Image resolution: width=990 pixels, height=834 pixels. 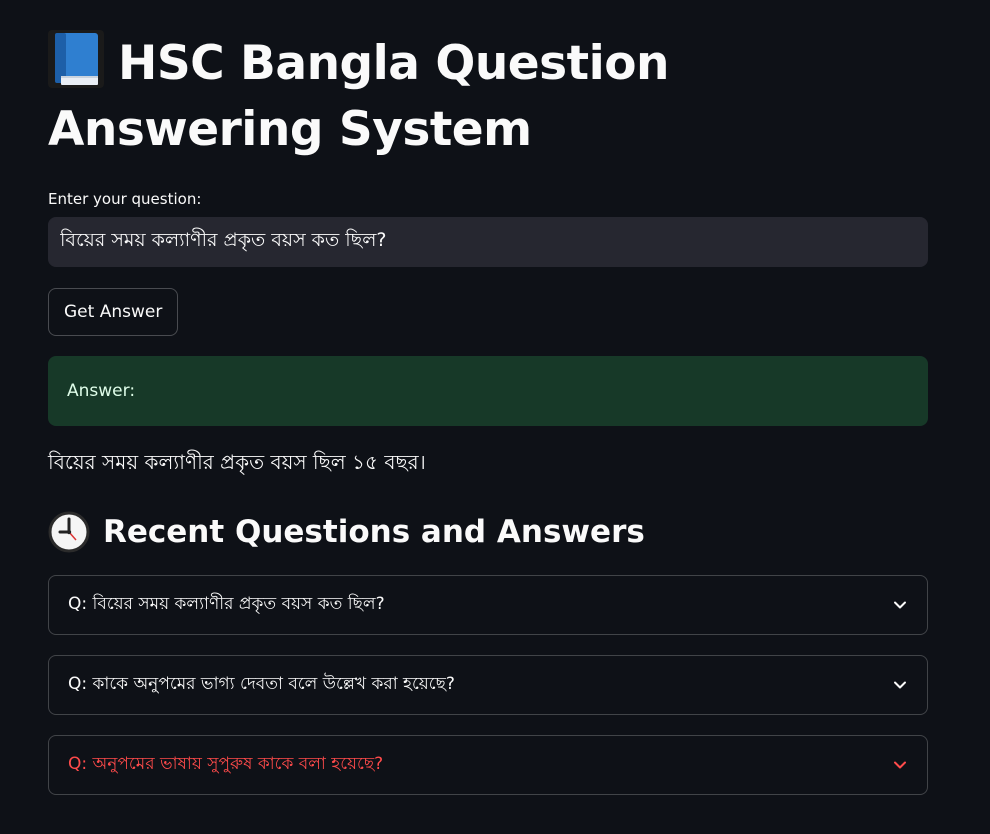 What do you see at coordinates (488, 242) in the screenshot?
I see `question-input` at bounding box center [488, 242].